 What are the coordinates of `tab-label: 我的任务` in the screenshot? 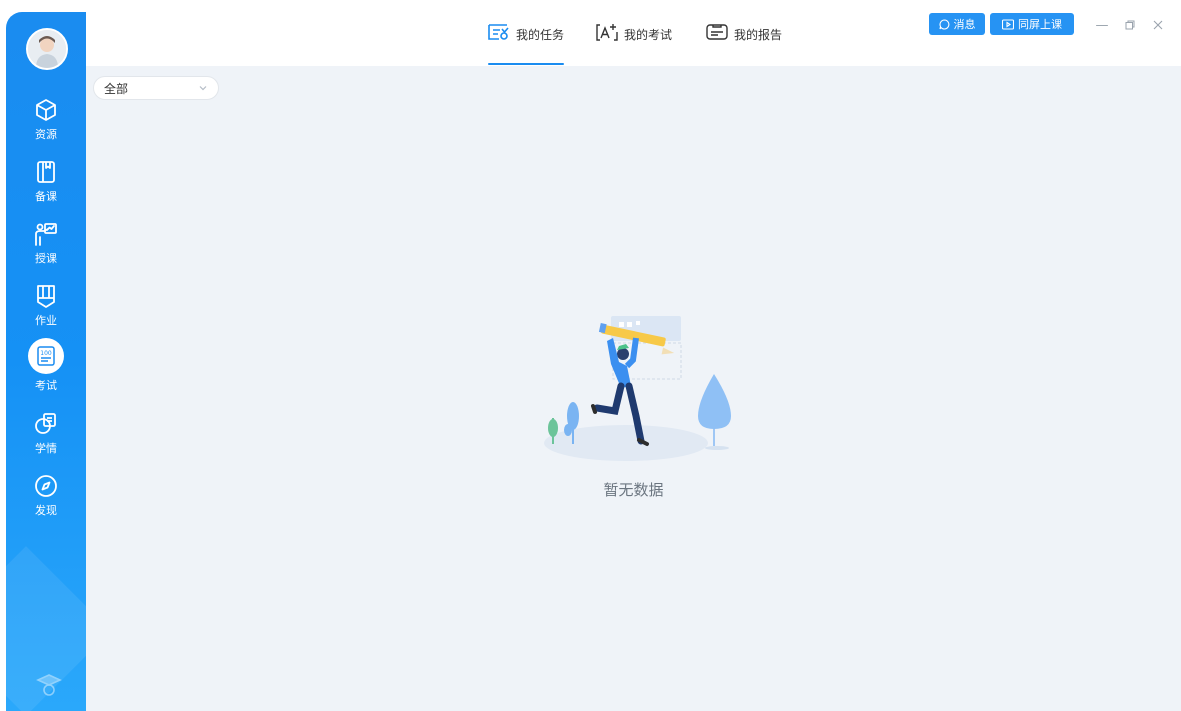 It's located at (540, 35).